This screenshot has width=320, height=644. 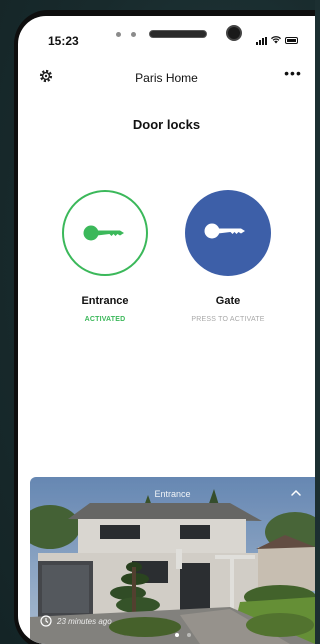 I want to click on lock-gate-button, so click(x=228, y=233).